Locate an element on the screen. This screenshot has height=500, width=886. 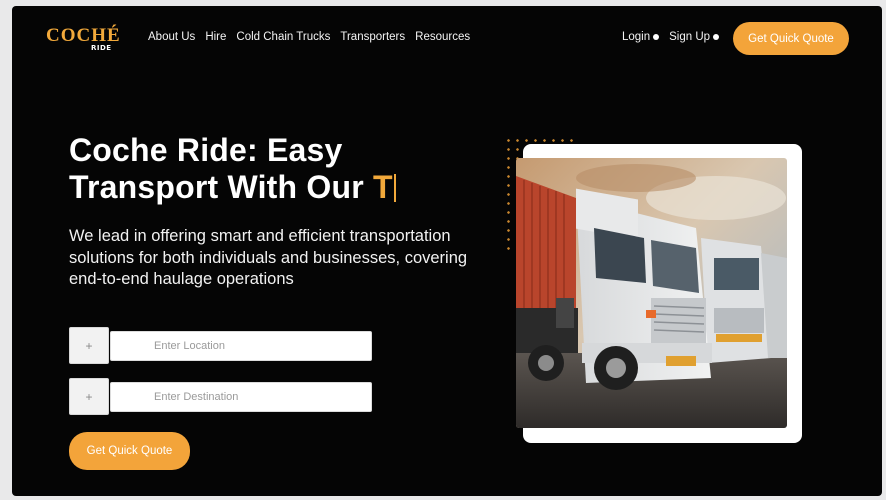
hero-title-line1: Coche Ride: Easy is located at coordinates (206, 150).